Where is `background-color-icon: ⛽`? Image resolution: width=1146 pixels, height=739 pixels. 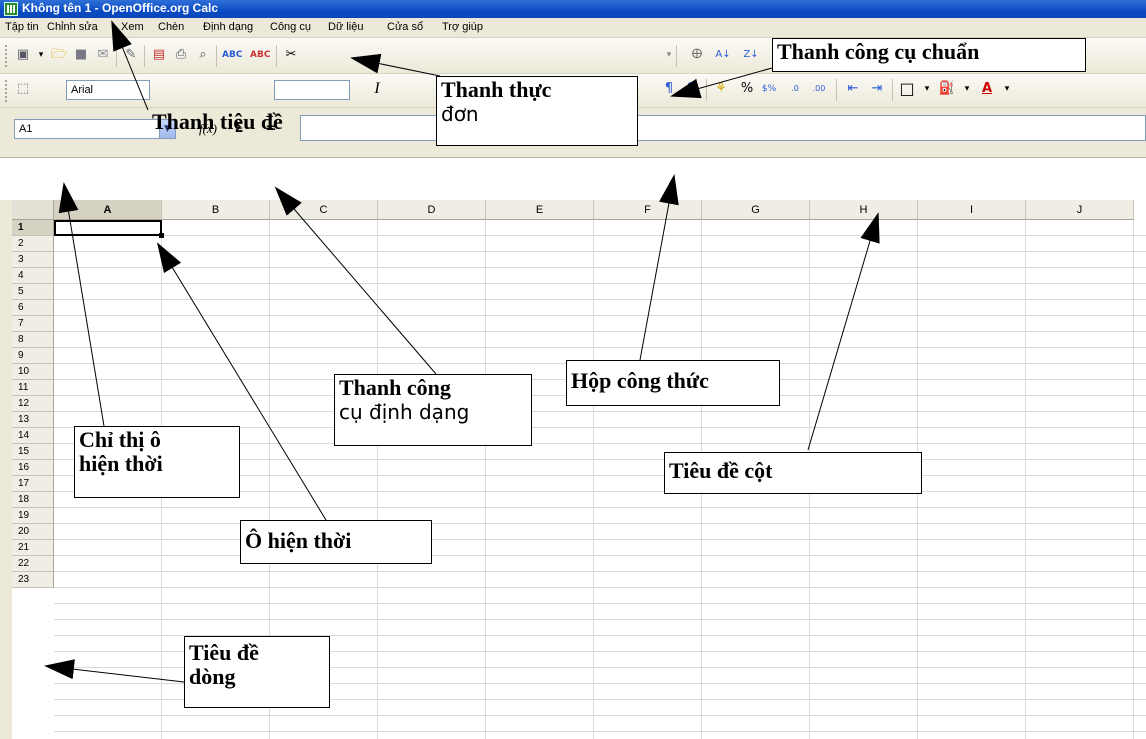
background-color-icon: ⛽ is located at coordinates (947, 89).